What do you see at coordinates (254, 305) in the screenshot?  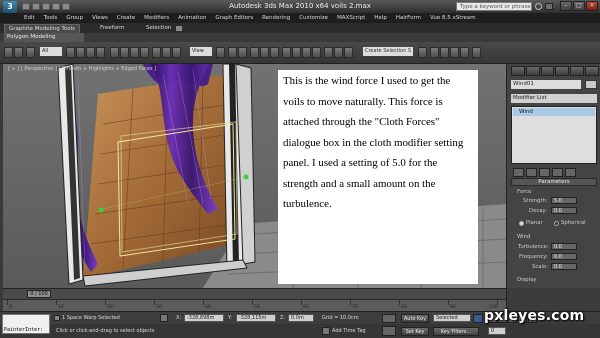 I see `track-bar: 0 10 20 30 40 50 60 70 80 90 100` at bounding box center [254, 305].